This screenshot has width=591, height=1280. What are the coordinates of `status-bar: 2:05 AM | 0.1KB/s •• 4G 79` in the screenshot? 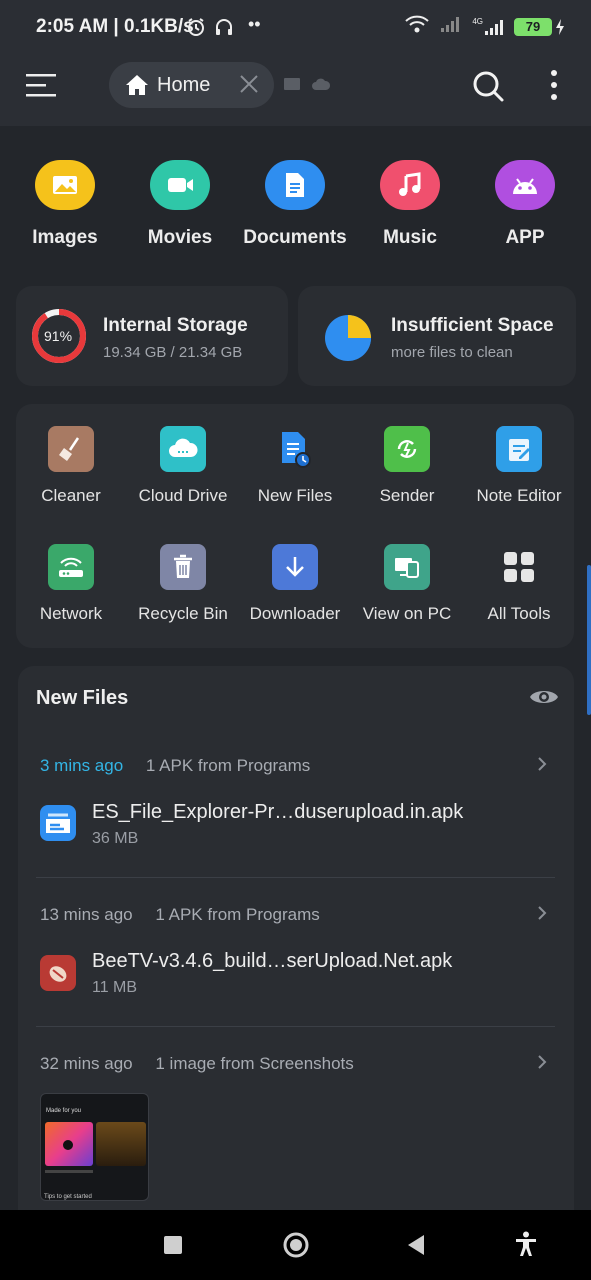 It's located at (295, 28).